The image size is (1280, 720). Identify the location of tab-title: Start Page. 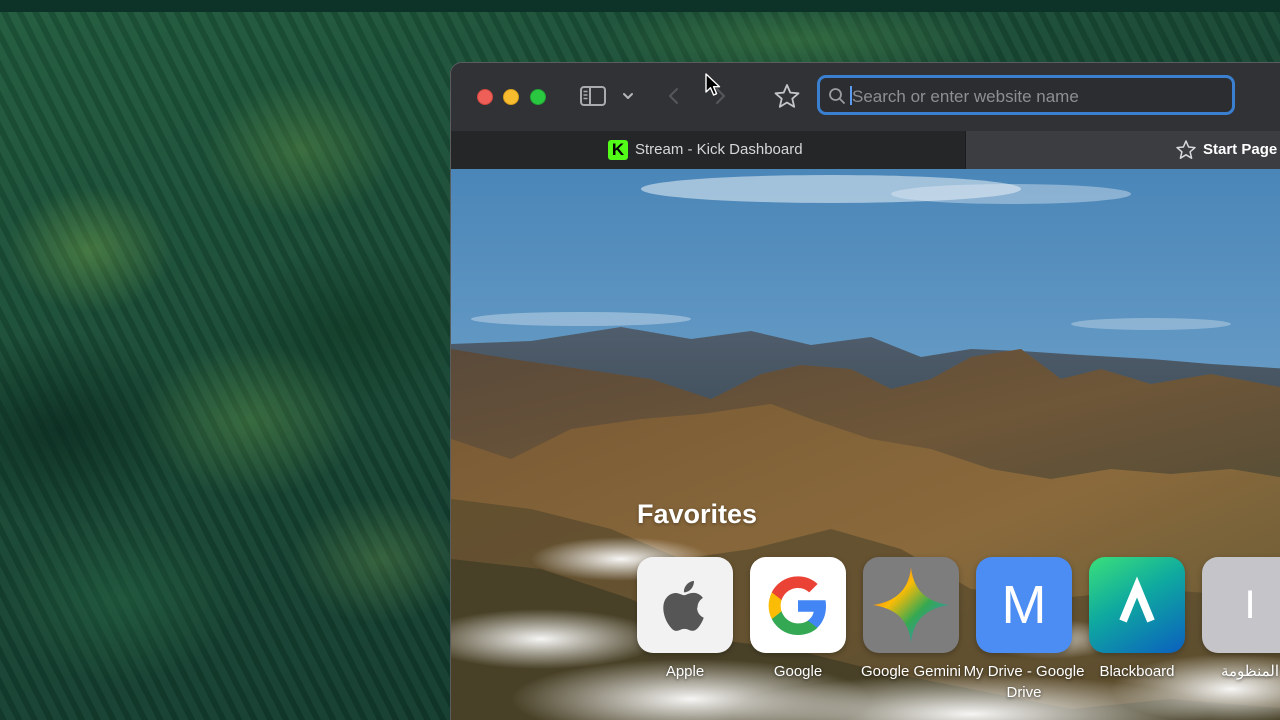
(1240, 149).